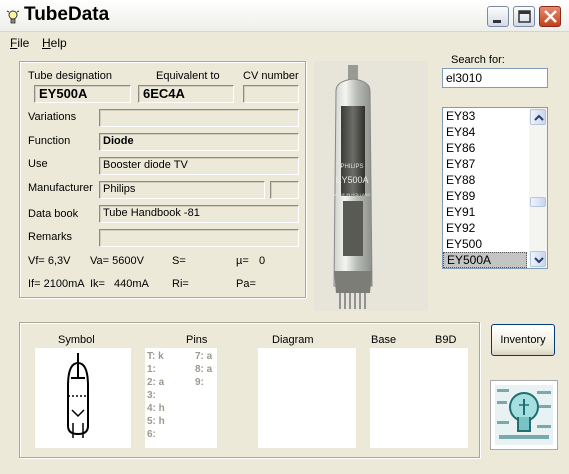 The image size is (569, 474). I want to click on use-field: Booster diode TV, so click(199, 166).